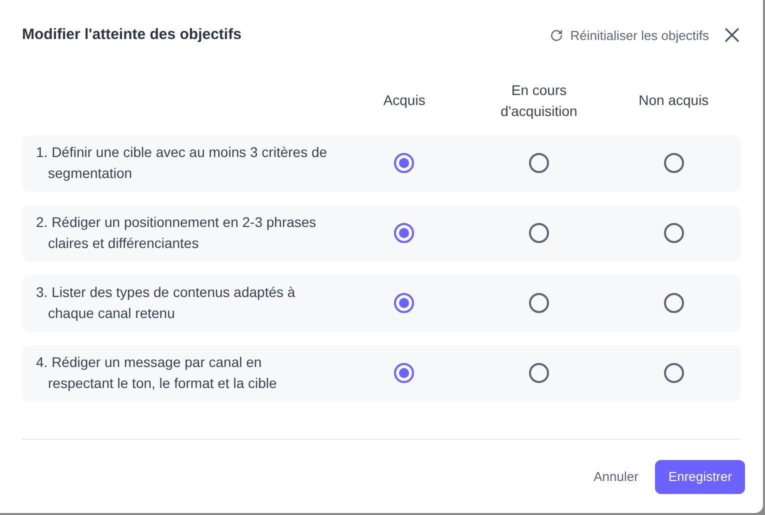  I want to click on objective-text: 4. Rédiger un message par canal en respectant le ton, le format et la cible, so click(156, 373).